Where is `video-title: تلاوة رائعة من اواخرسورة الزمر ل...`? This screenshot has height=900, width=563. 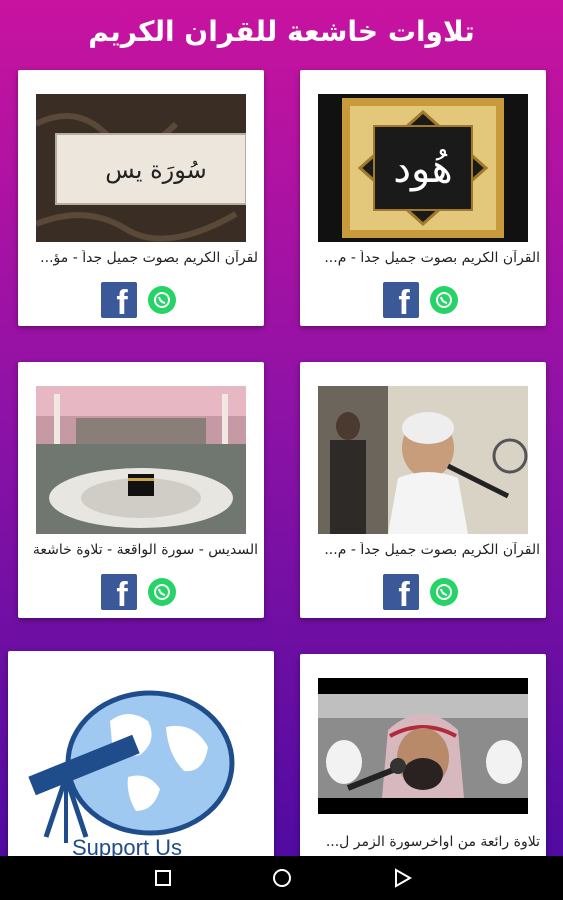 video-title: تلاوة رائعة من اواخرسورة الزمر ل... is located at coordinates (432, 842).